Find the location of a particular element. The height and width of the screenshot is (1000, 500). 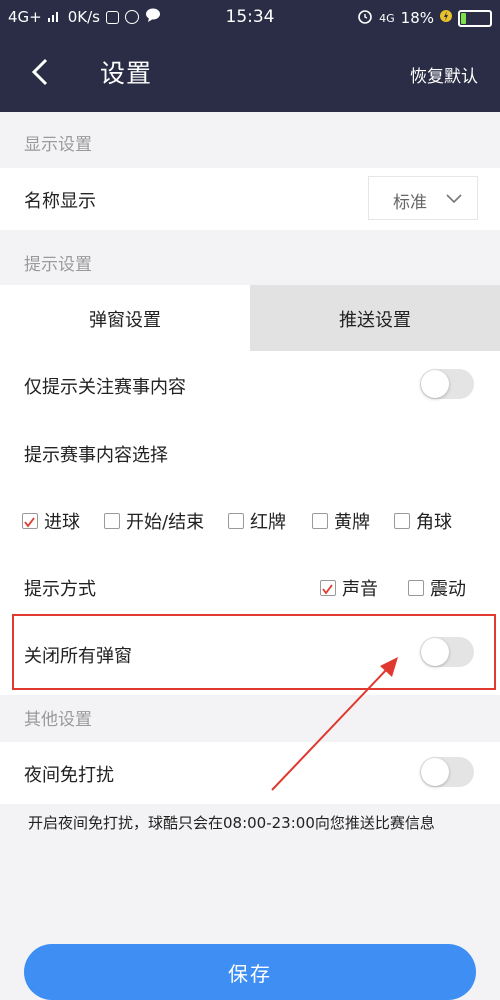

method-sound: 声音 is located at coordinates (349, 588).